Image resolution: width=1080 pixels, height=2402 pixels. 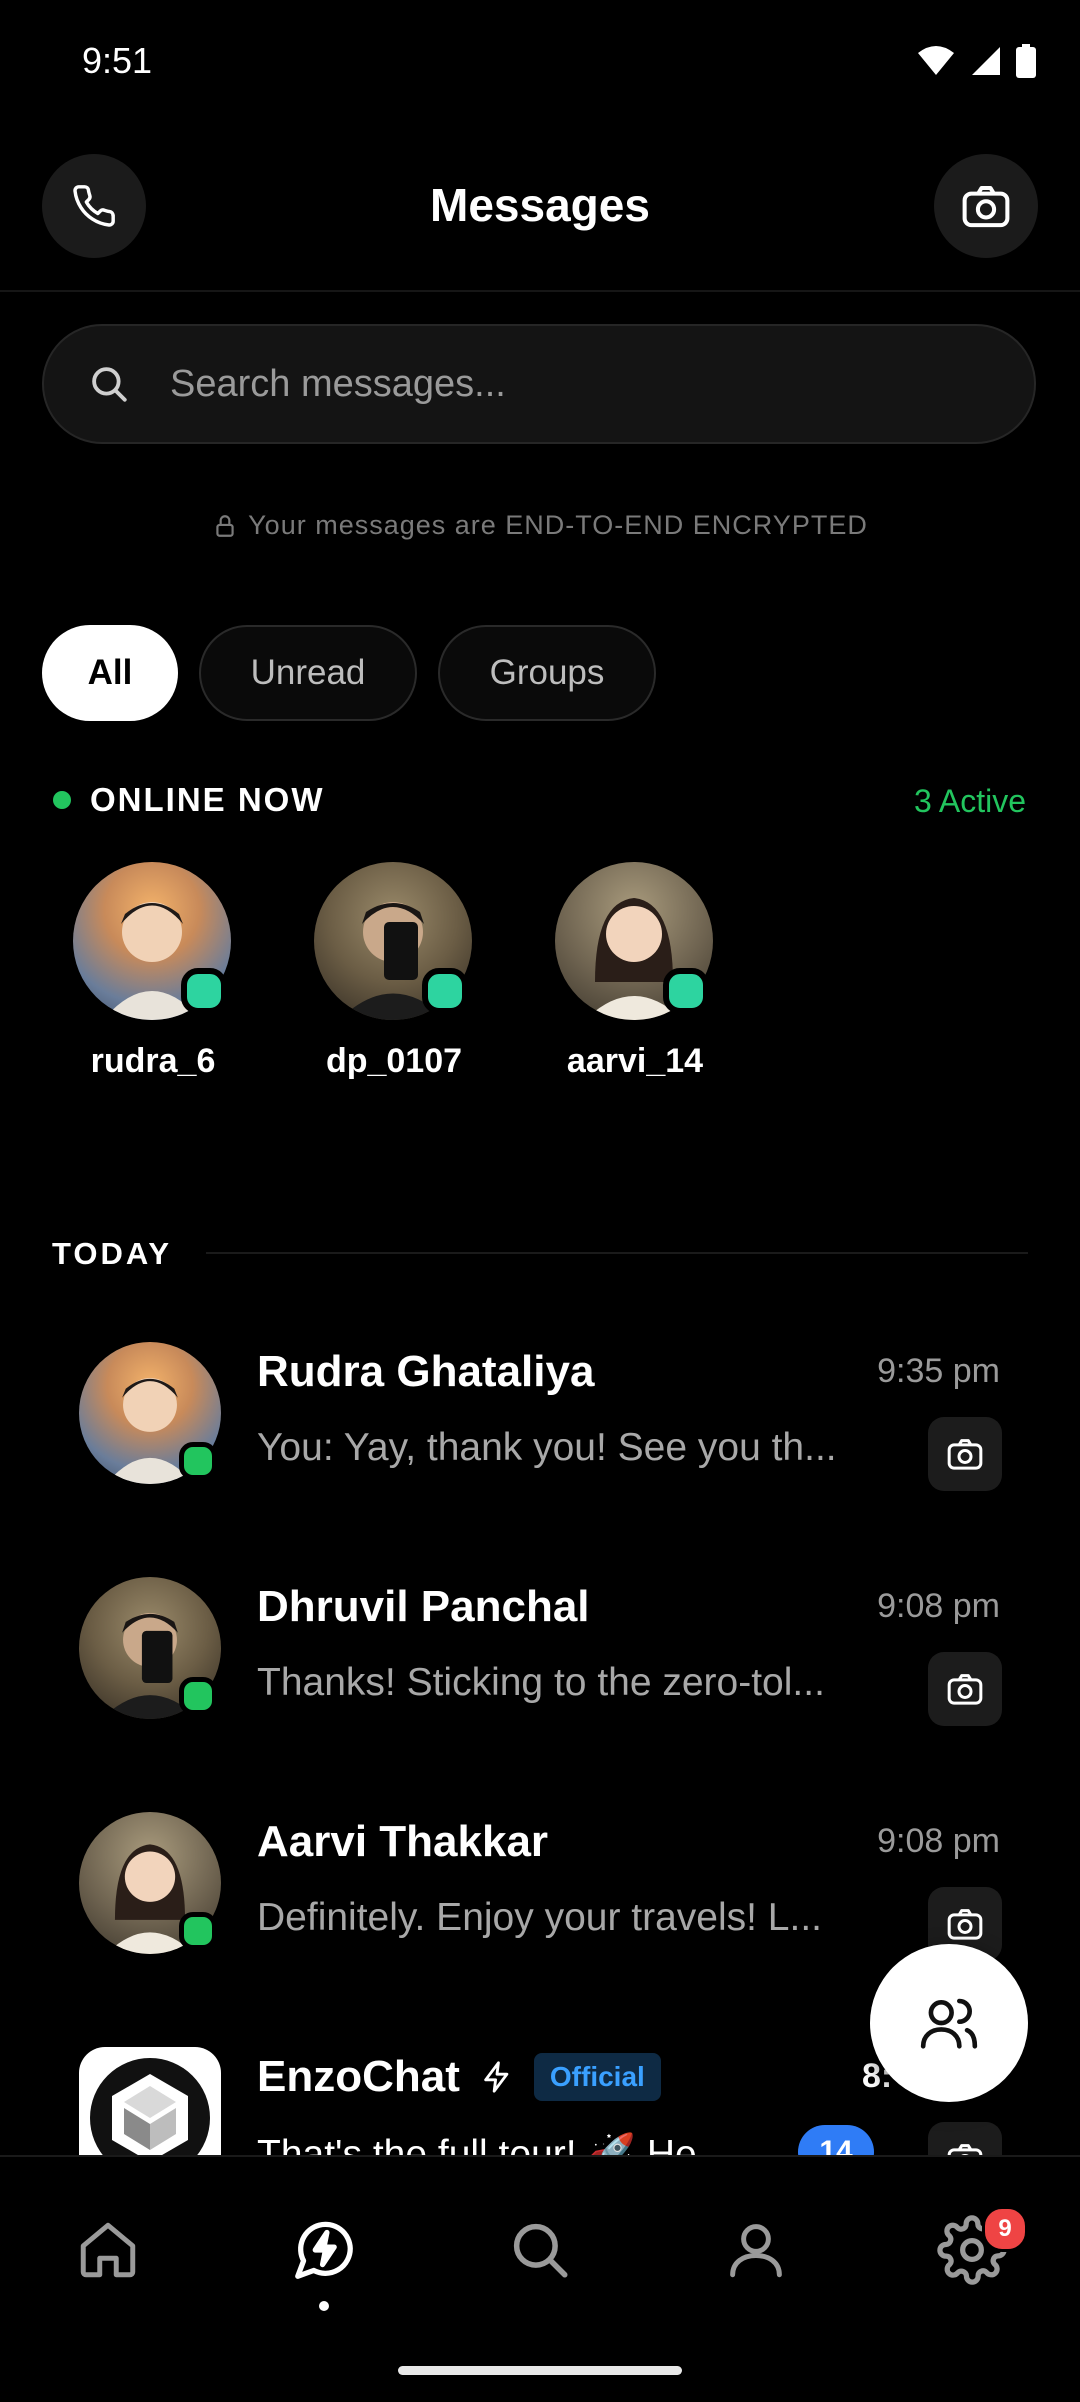 I want to click on nav-messages, so click(x=324, y=2250).